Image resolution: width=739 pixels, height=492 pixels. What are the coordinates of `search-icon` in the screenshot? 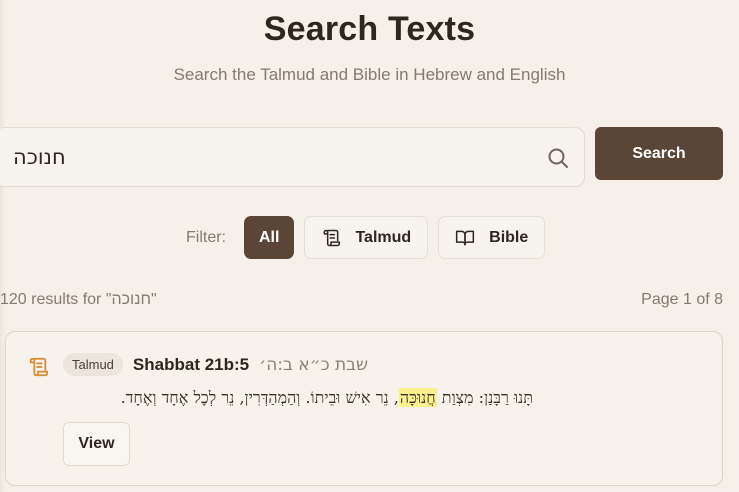 It's located at (558, 158).